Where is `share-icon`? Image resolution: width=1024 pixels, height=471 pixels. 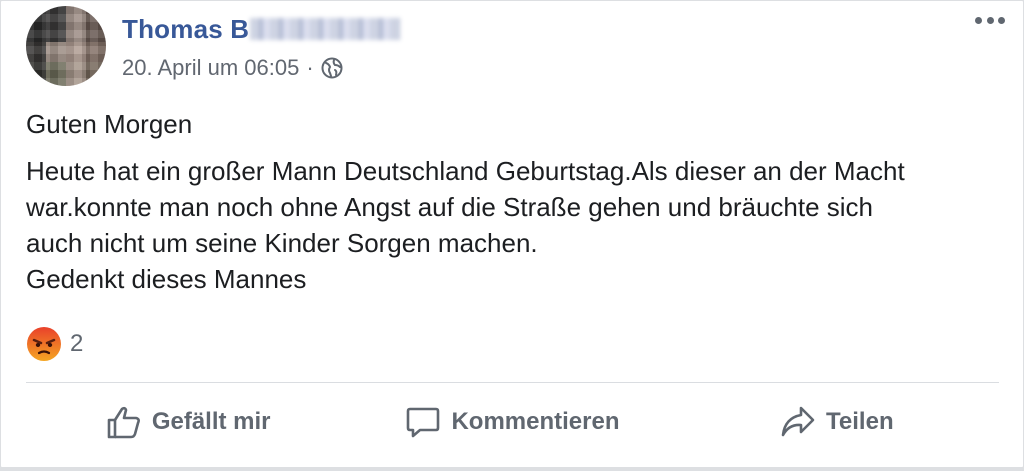 share-icon is located at coordinates (798, 421).